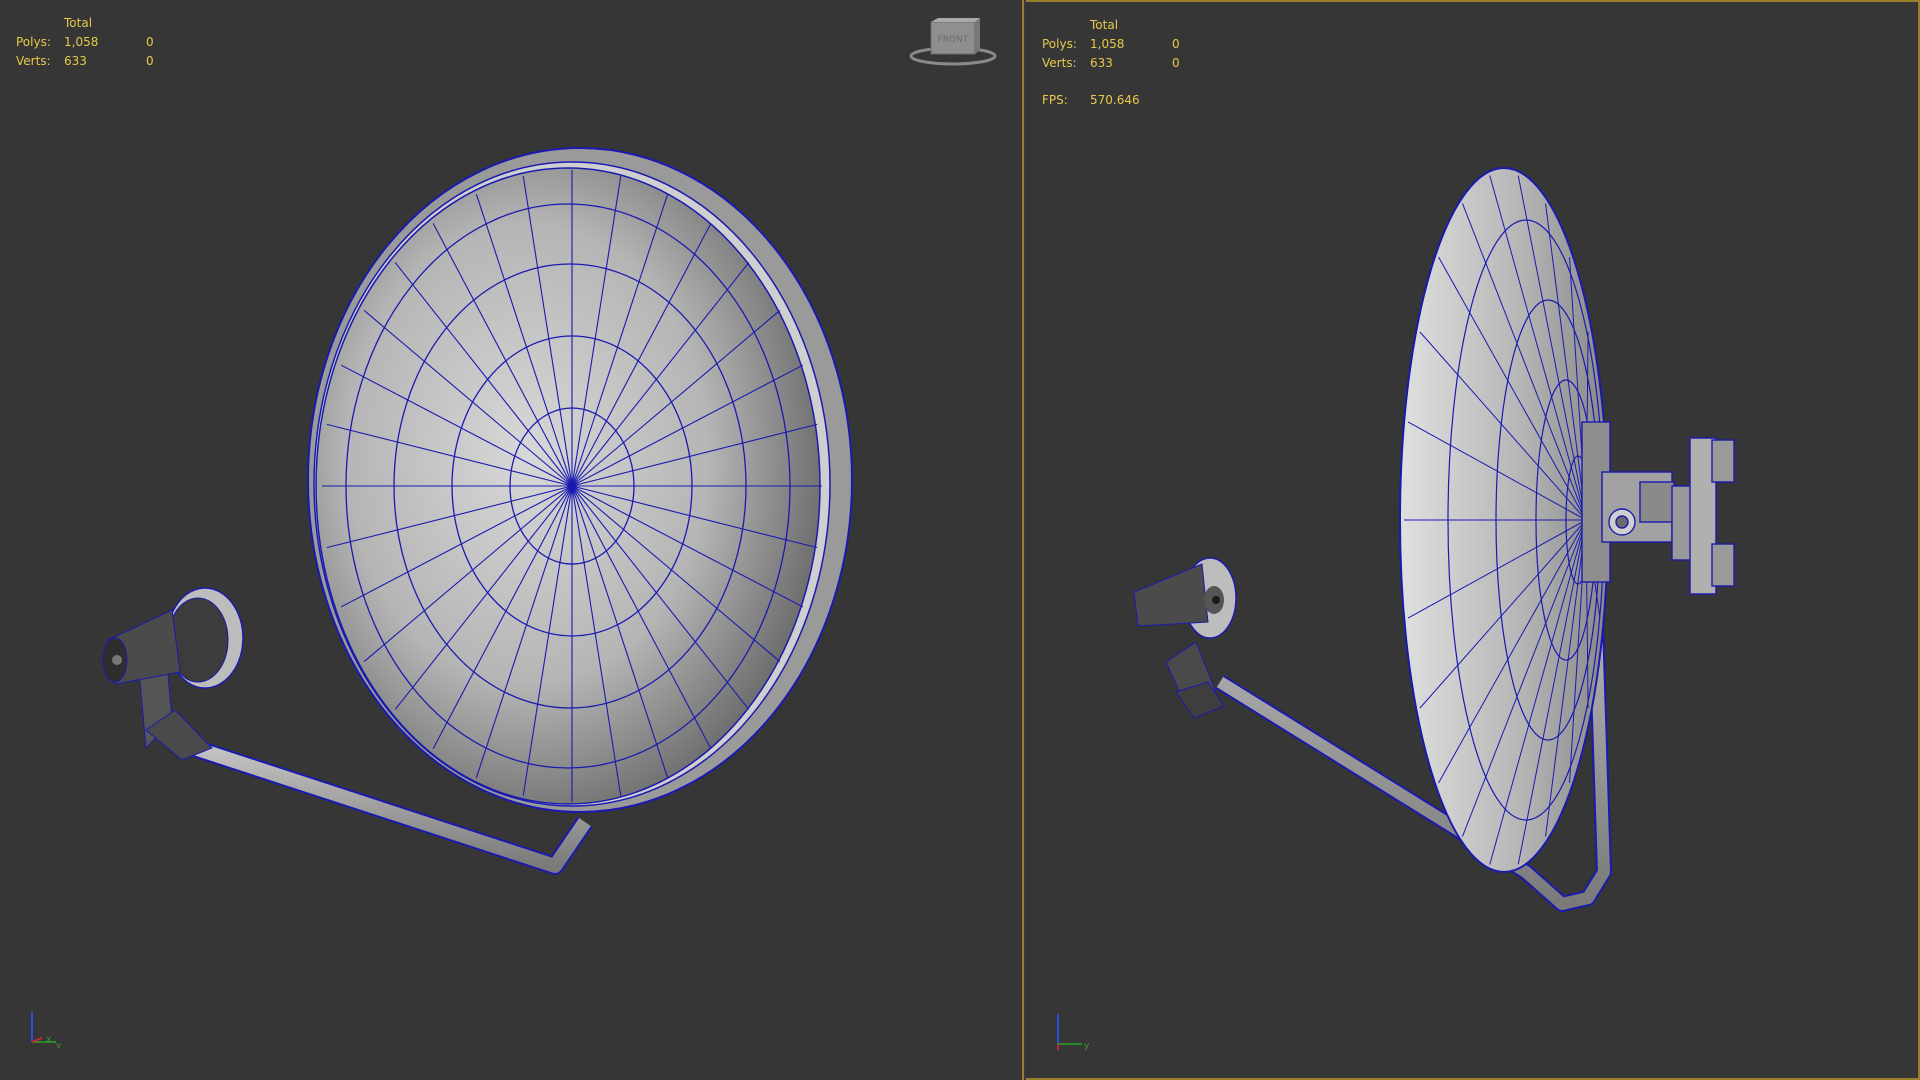 The height and width of the screenshot is (1080, 1920). What do you see at coordinates (49, 1040) in the screenshot?
I see `axis-x-label: x` at bounding box center [49, 1040].